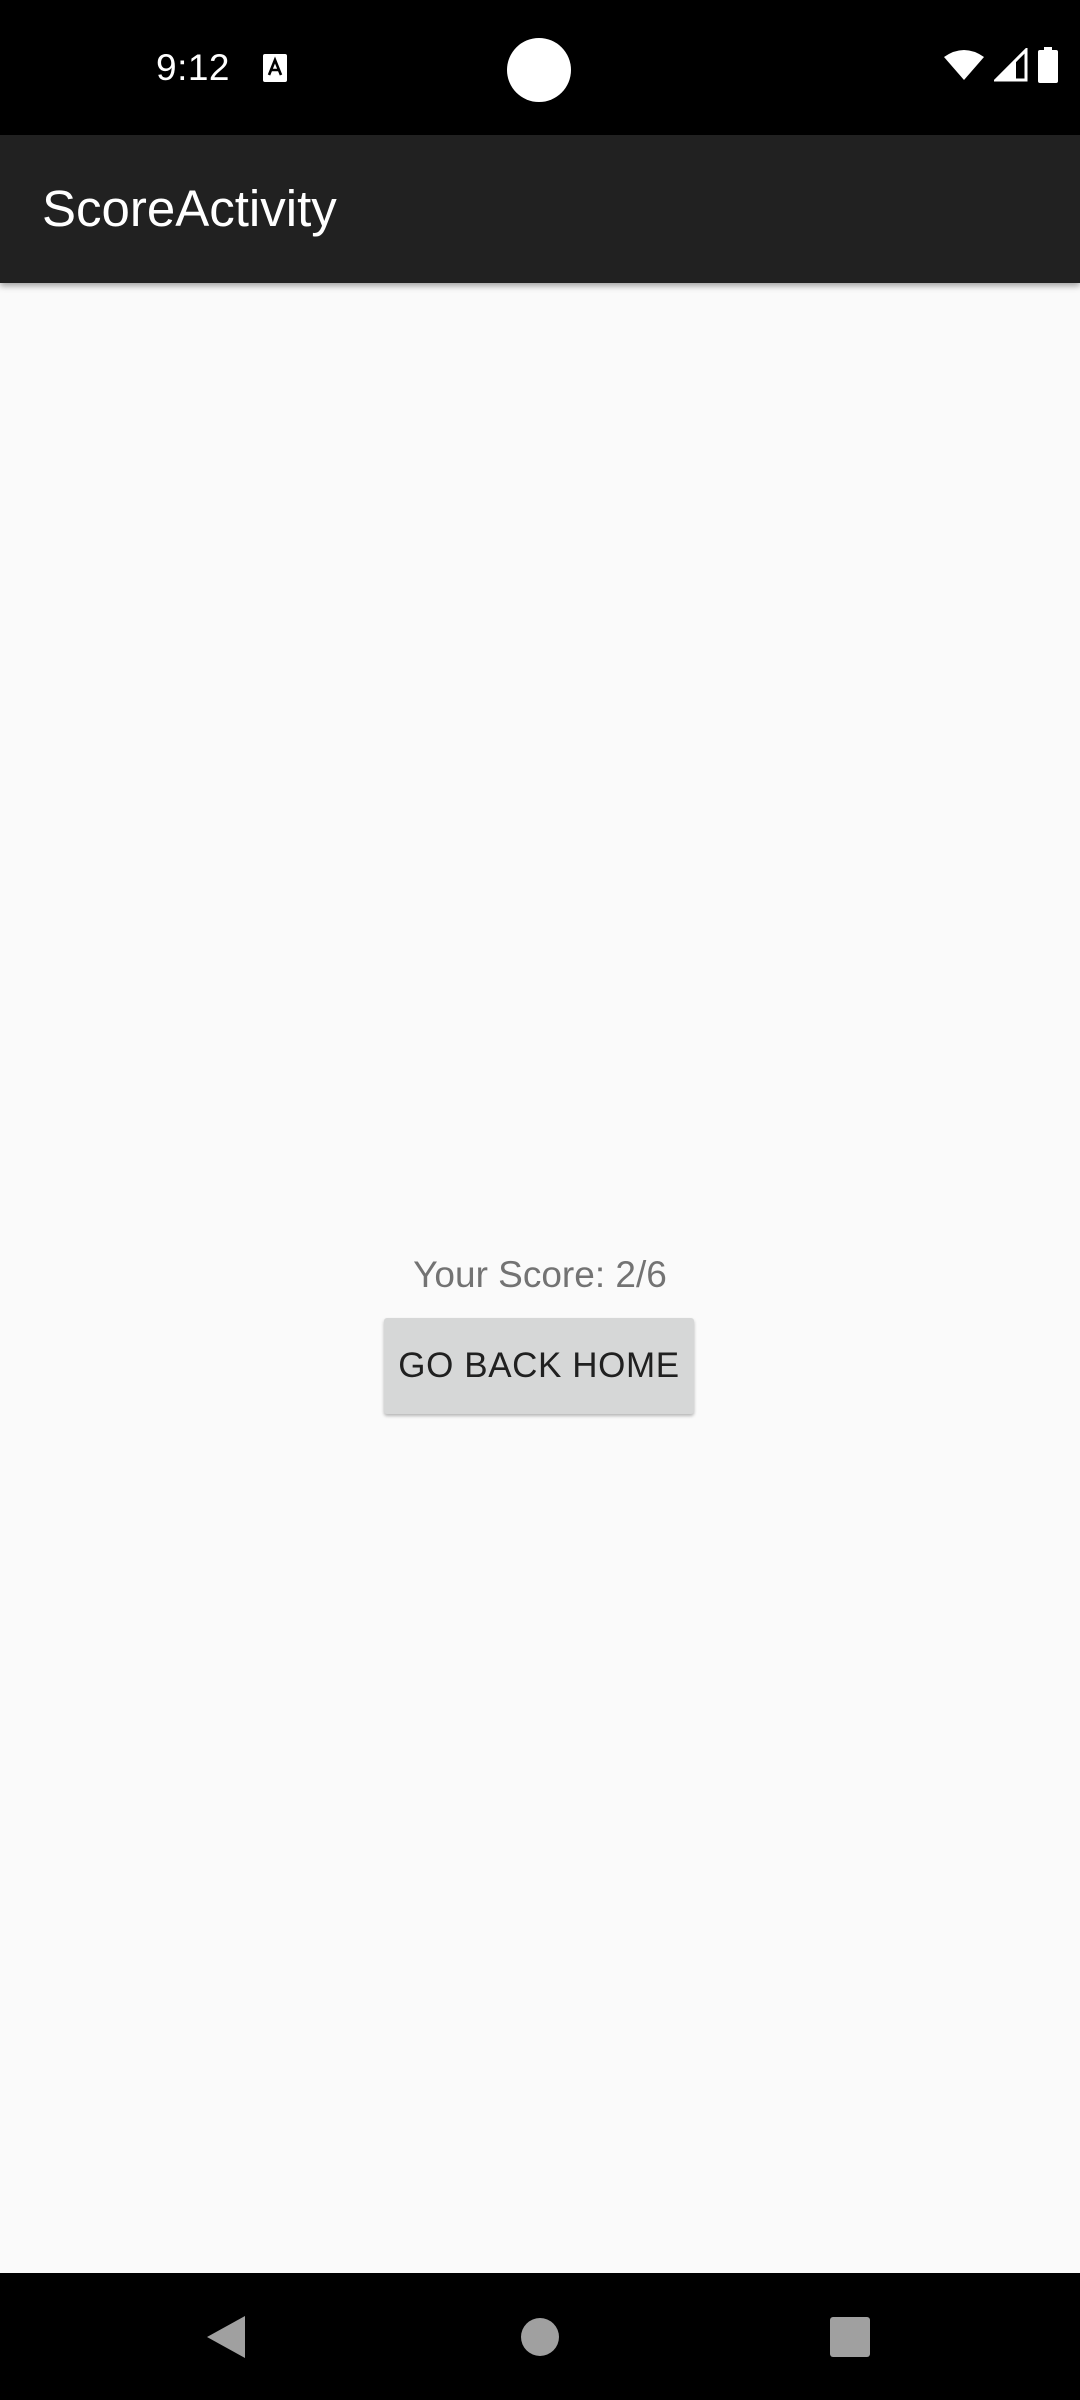  Describe the element at coordinates (226, 2336) in the screenshot. I see `back-icon` at that location.